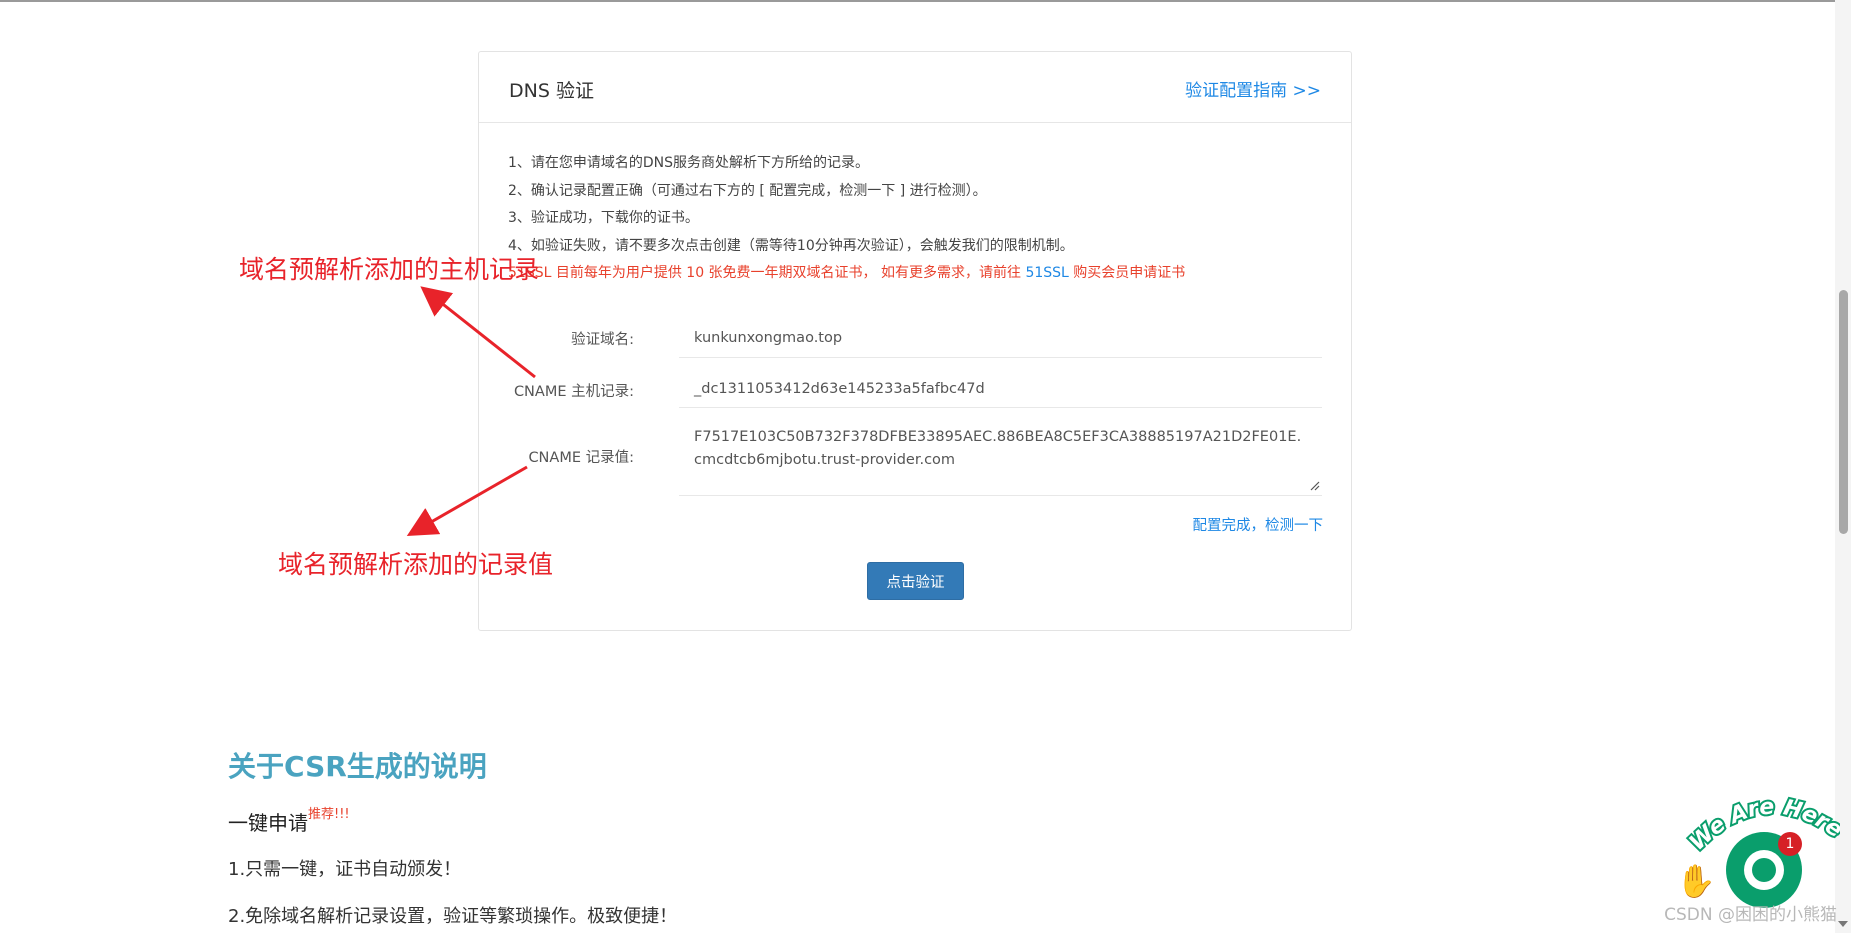 This screenshot has width=1851, height=933. Describe the element at coordinates (1843, 924) in the screenshot. I see `scroll-down-arrow-icon` at that location.